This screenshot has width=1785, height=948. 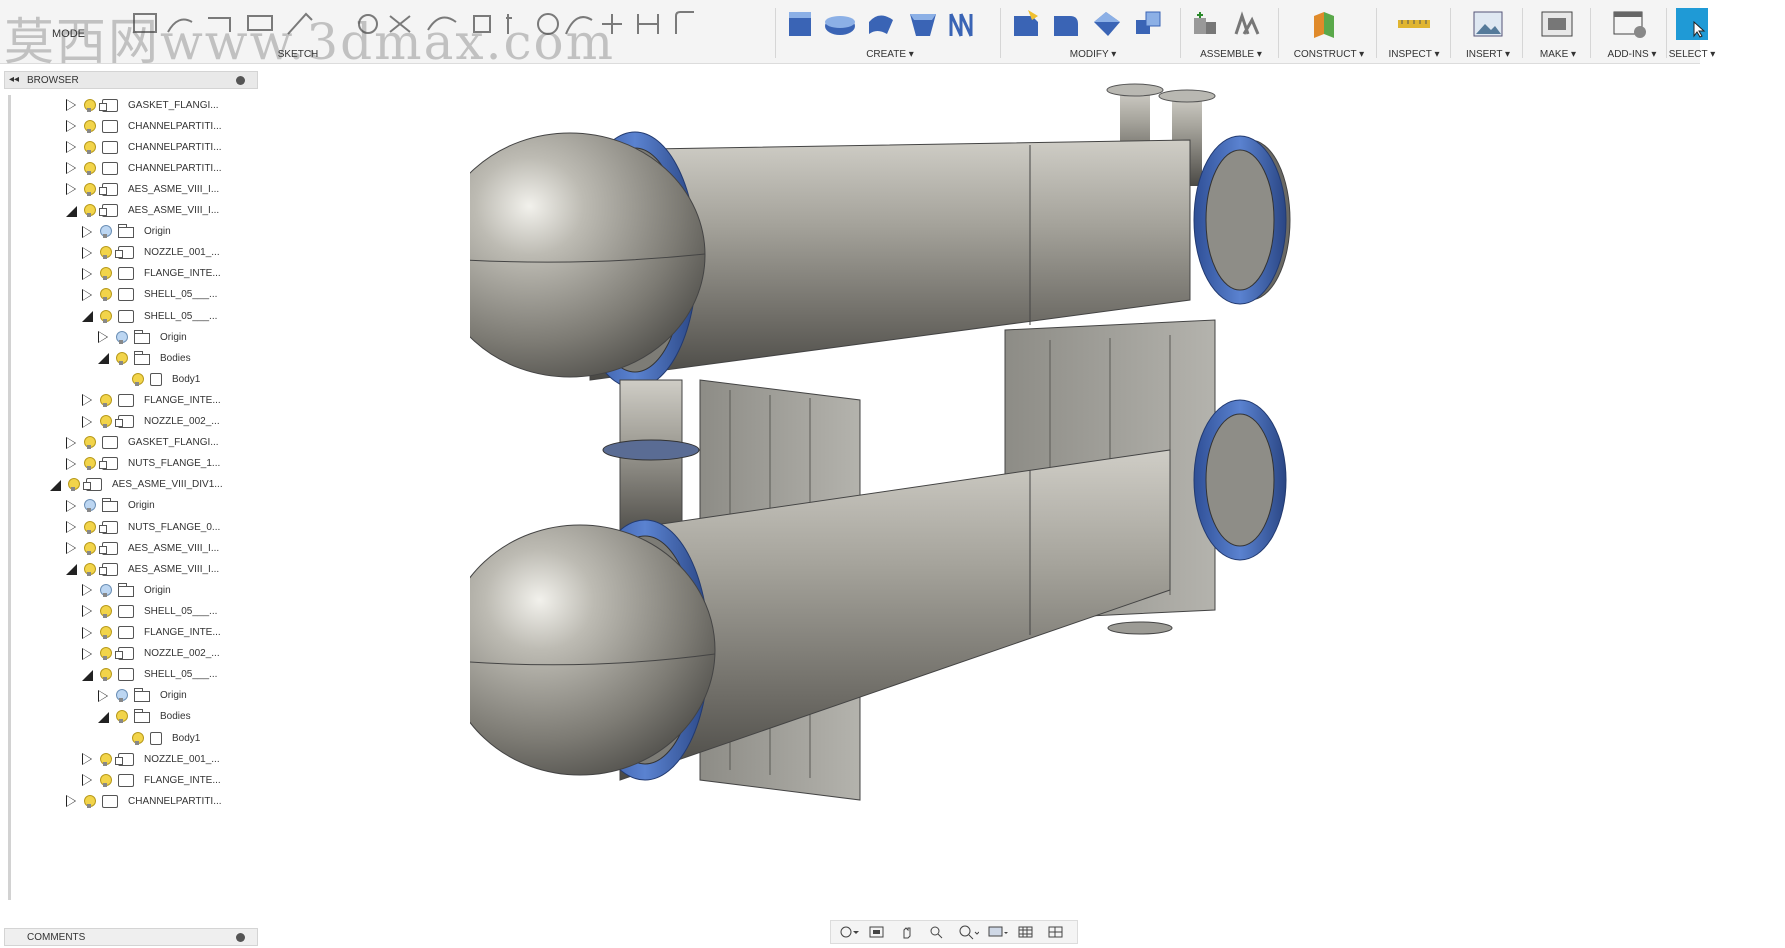 I want to click on panel-pin-icon, so click(x=240, y=80).